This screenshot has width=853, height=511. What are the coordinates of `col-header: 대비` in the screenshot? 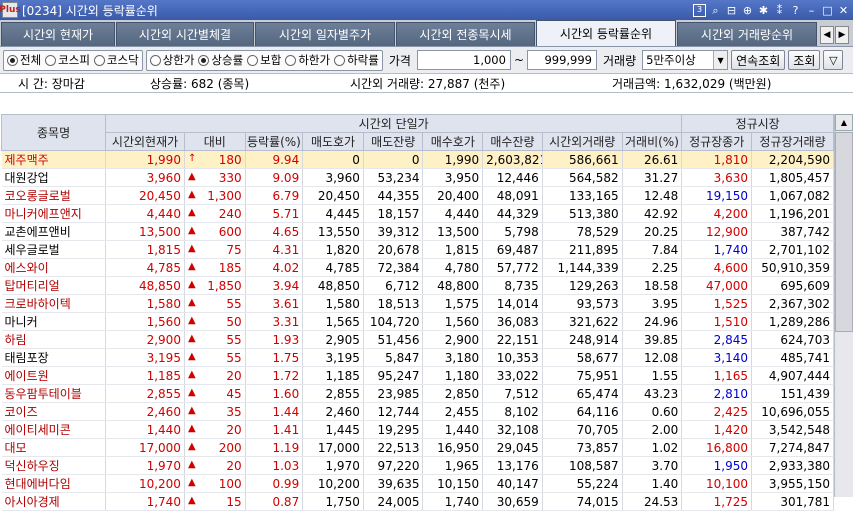 It's located at (214, 141).